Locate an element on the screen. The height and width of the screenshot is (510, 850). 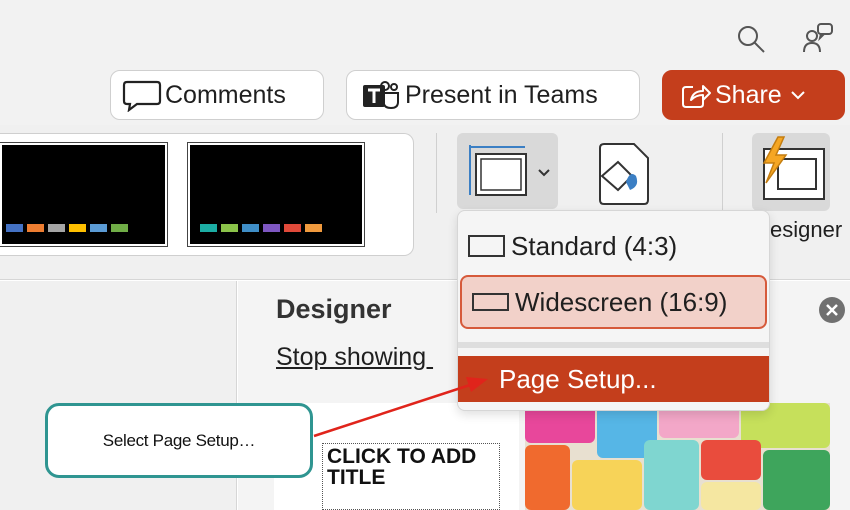
menu-item-widescreen: Widescreen (16:9) is located at coordinates (613, 302).